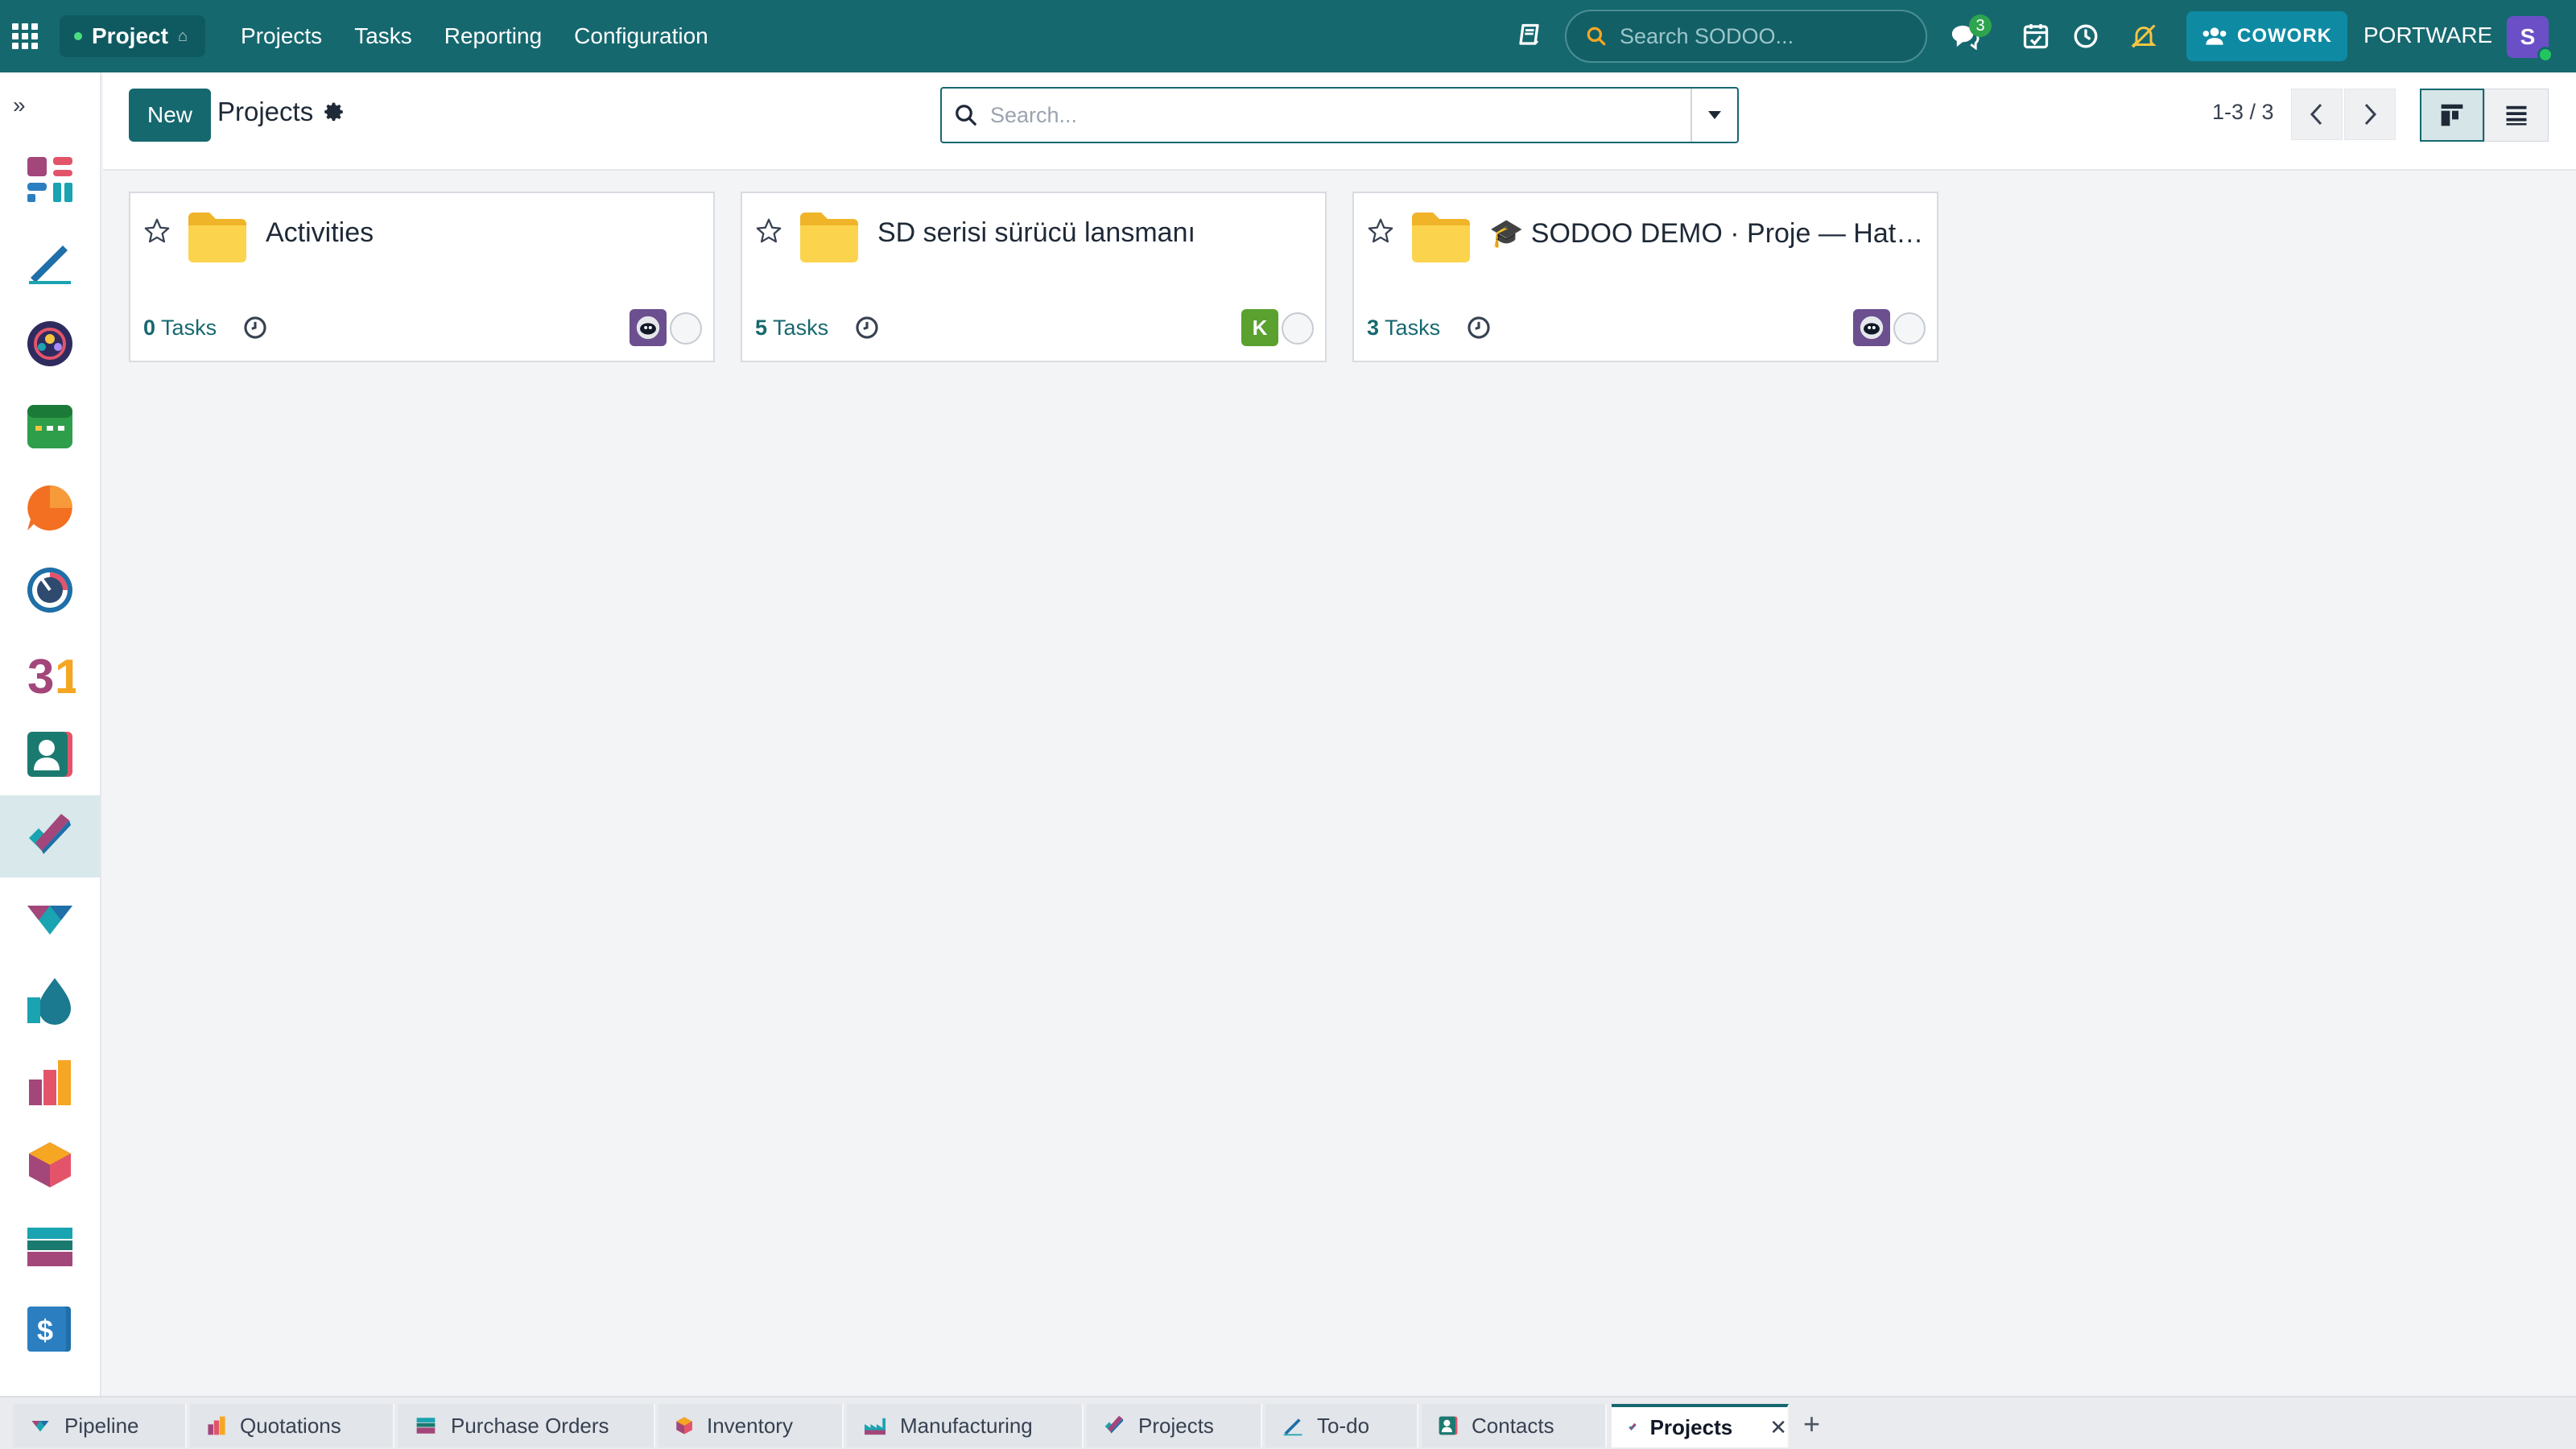 This screenshot has height=1449, width=2576. What do you see at coordinates (1713, 116) in the screenshot?
I see `search-options-toggle` at bounding box center [1713, 116].